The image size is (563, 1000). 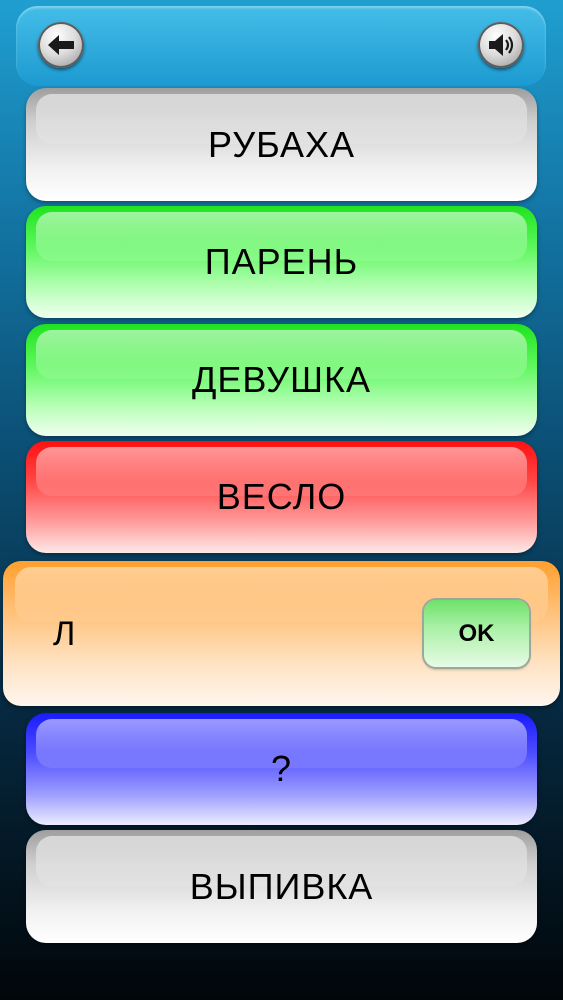 I want to click on arrow-left-icon, so click(x=61, y=45).